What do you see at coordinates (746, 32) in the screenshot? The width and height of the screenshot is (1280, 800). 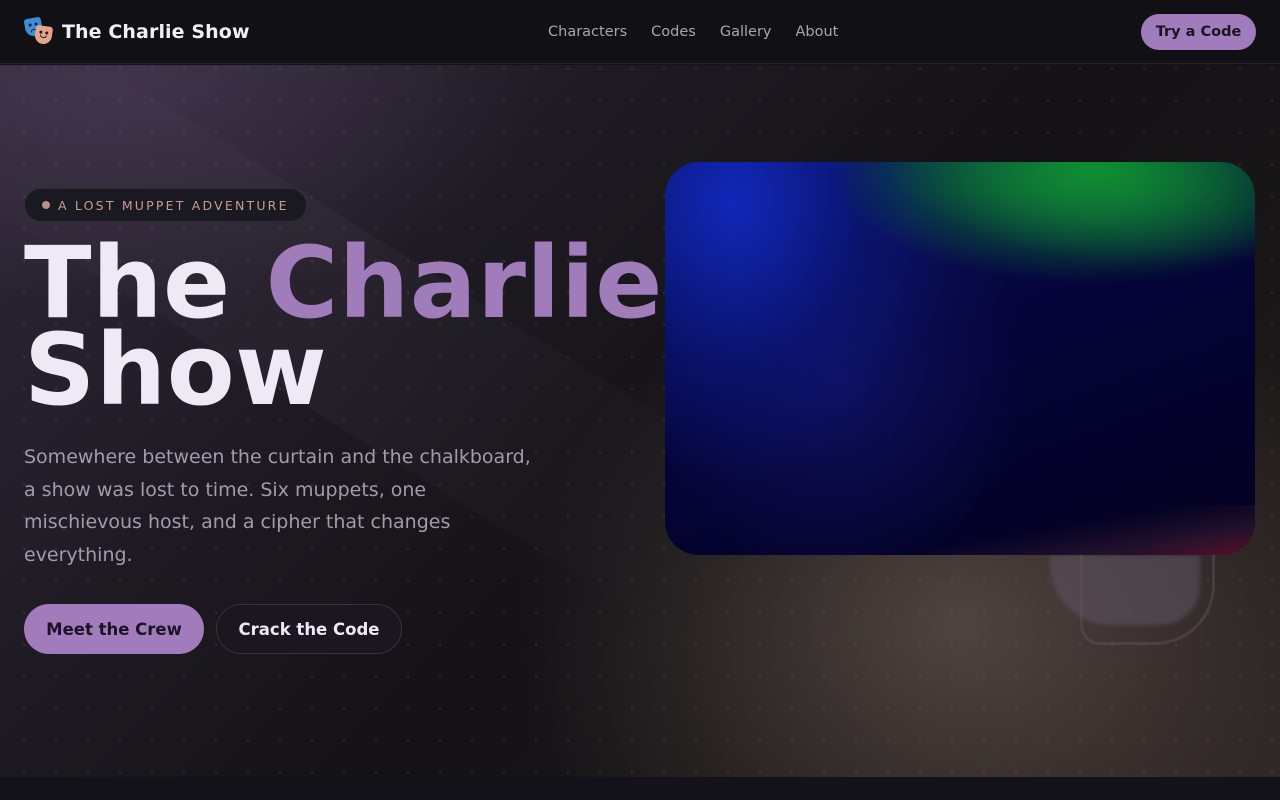 I see `nav-link-gallery: Gallery` at bounding box center [746, 32].